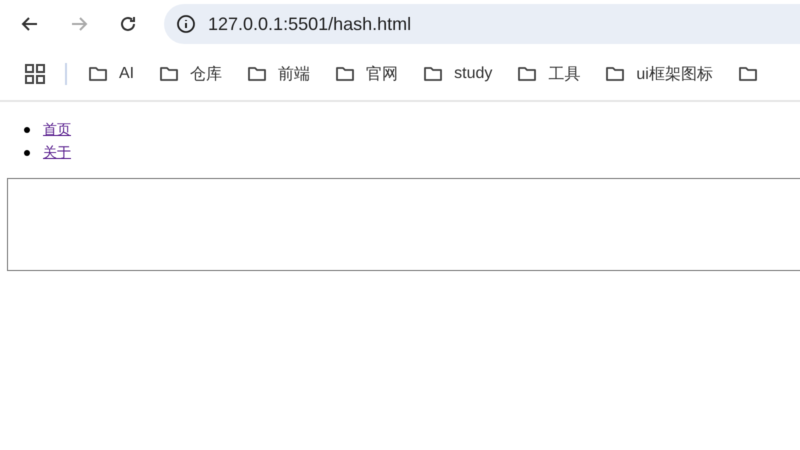 This screenshot has width=800, height=450. Describe the element at coordinates (457, 74) in the screenshot. I see `bookmark-item: study` at that location.